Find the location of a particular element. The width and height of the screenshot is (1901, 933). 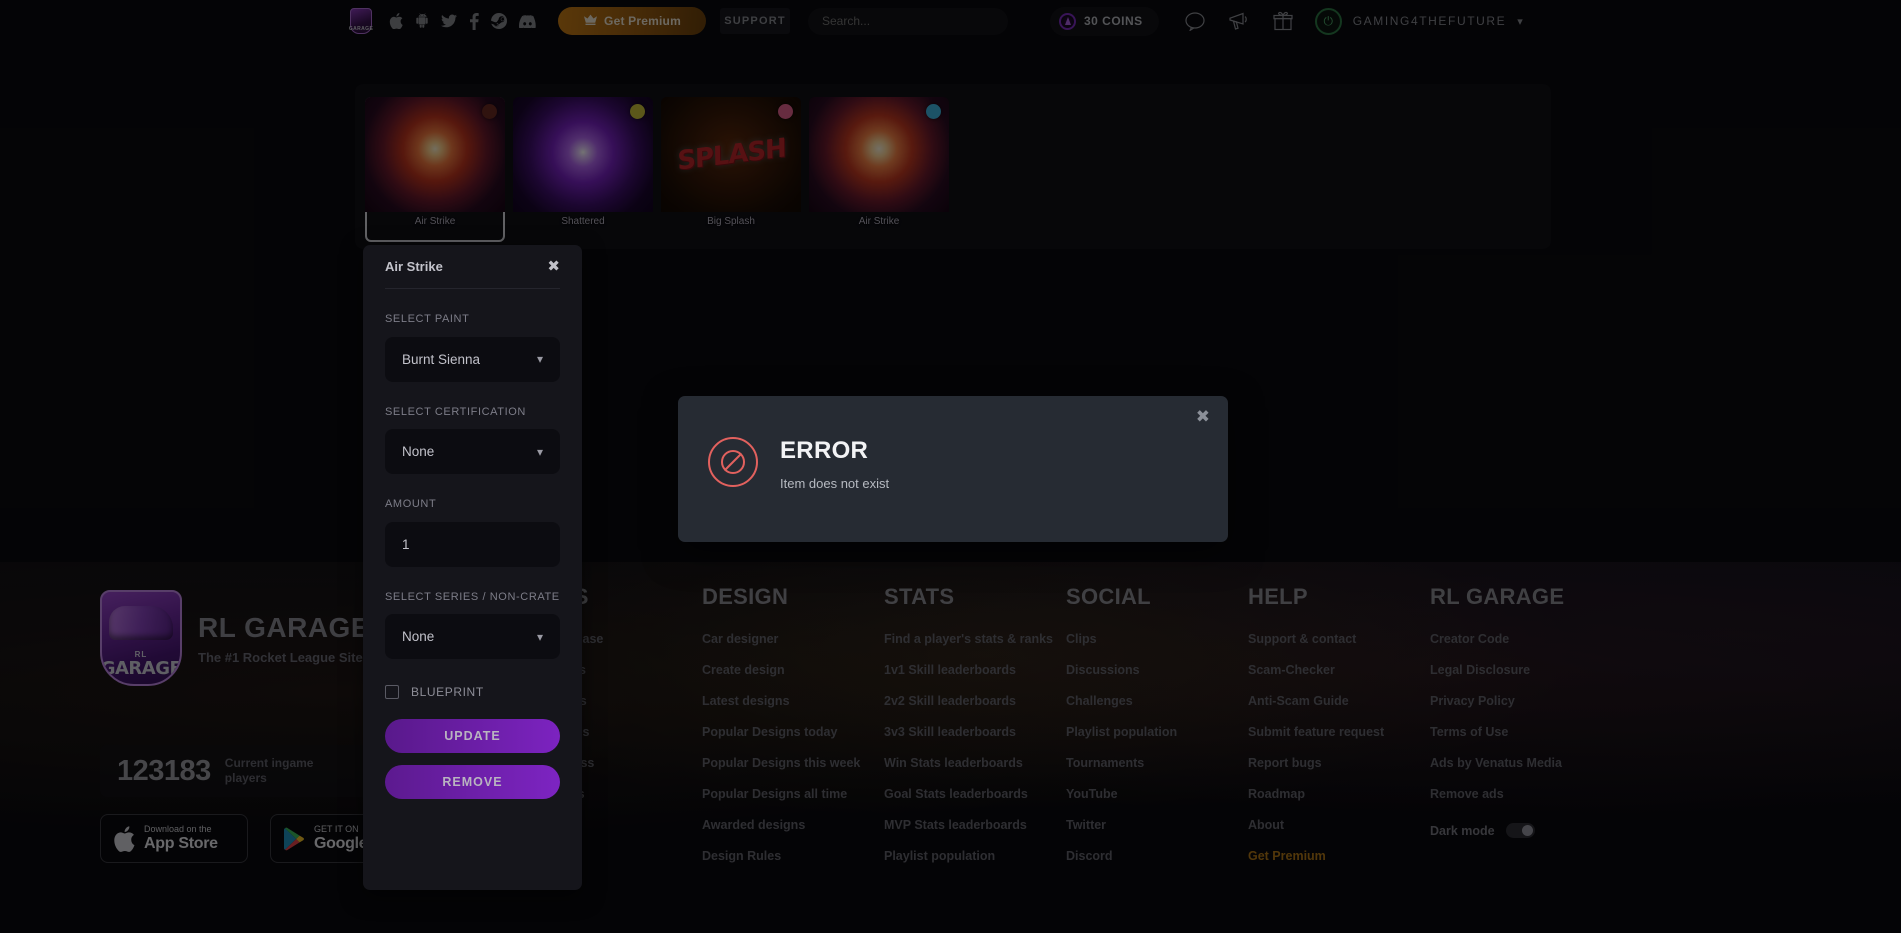

forbidden-icon is located at coordinates (733, 462).